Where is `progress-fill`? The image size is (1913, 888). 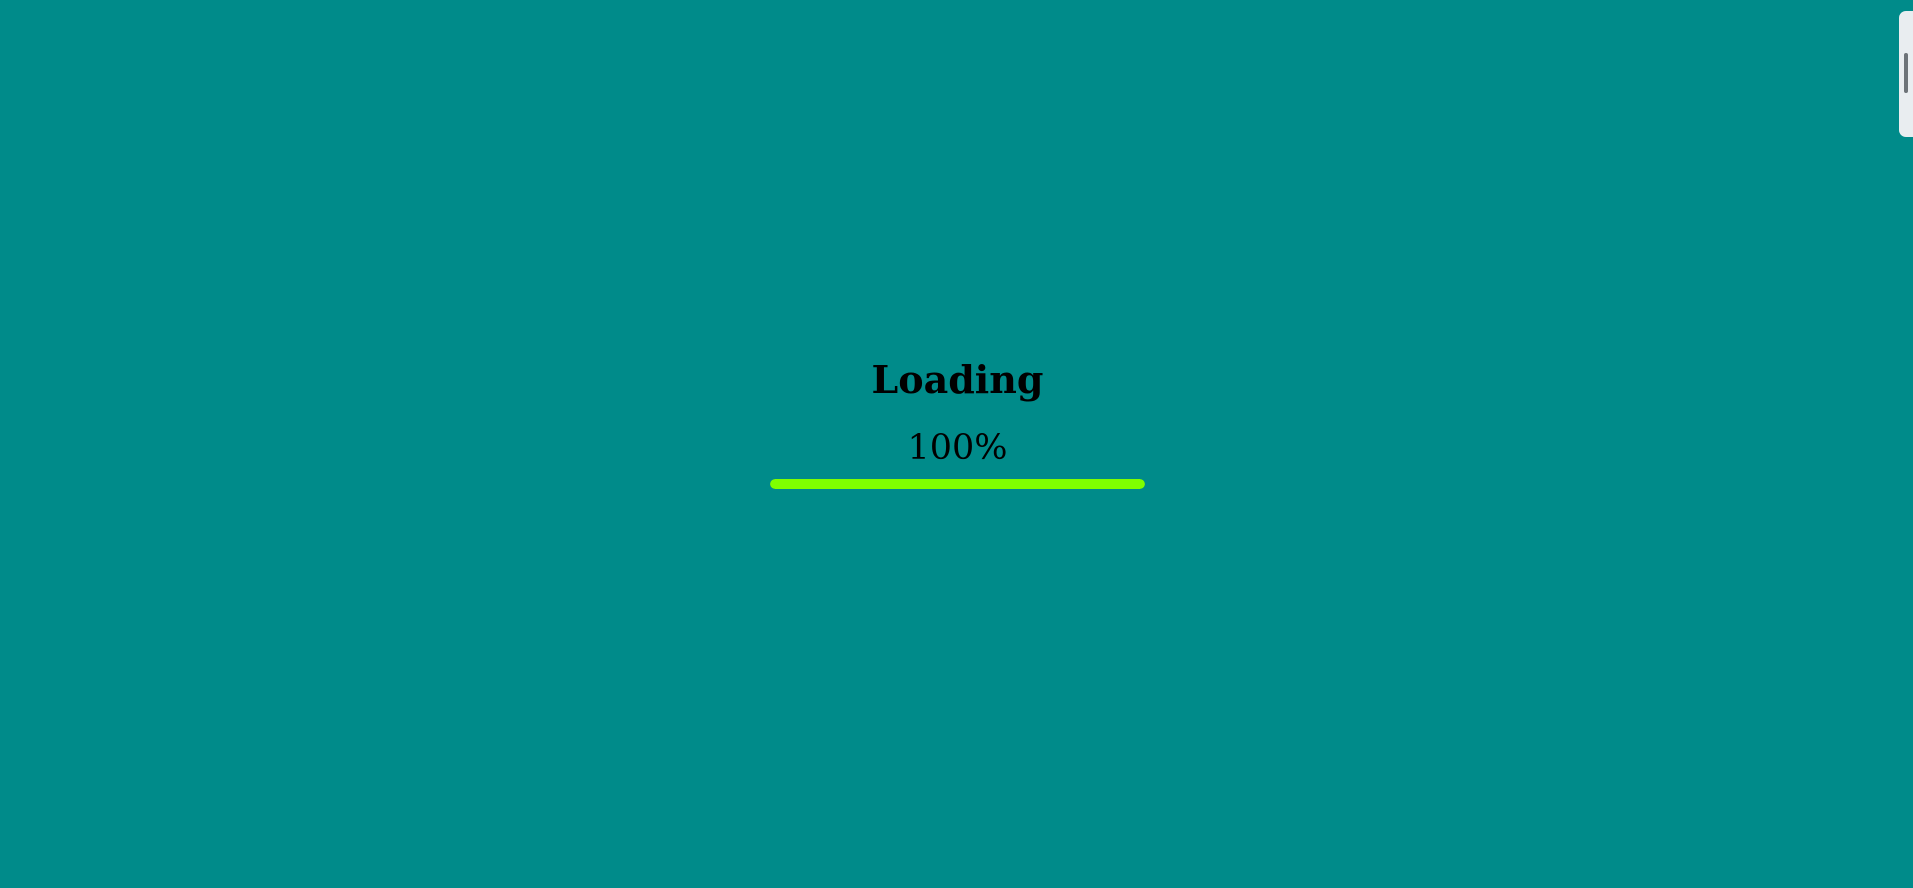 progress-fill is located at coordinates (957, 484).